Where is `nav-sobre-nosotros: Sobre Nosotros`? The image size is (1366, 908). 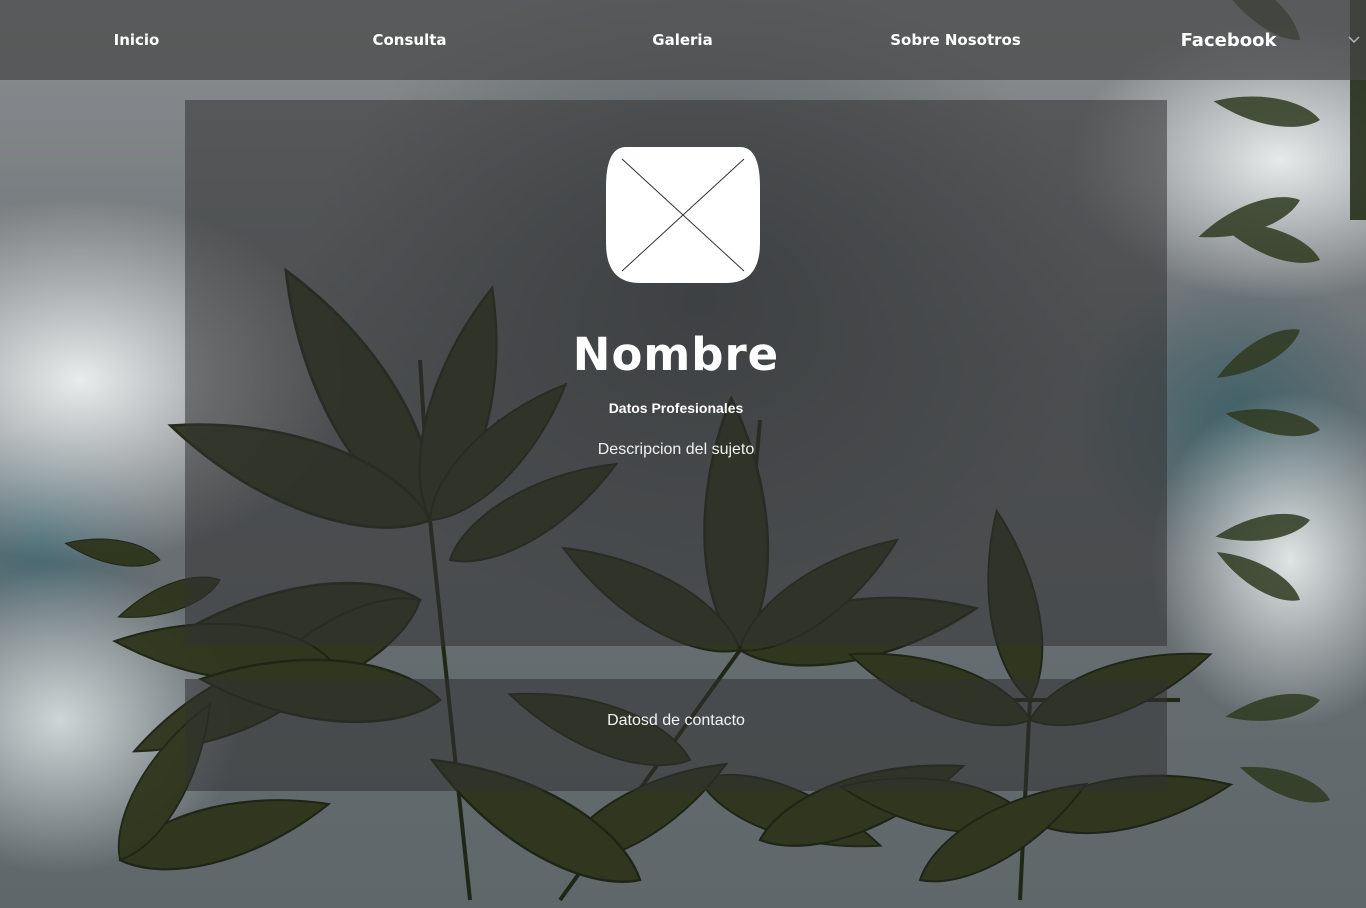 nav-sobre-nosotros: Sobre Nosotros is located at coordinates (955, 40).